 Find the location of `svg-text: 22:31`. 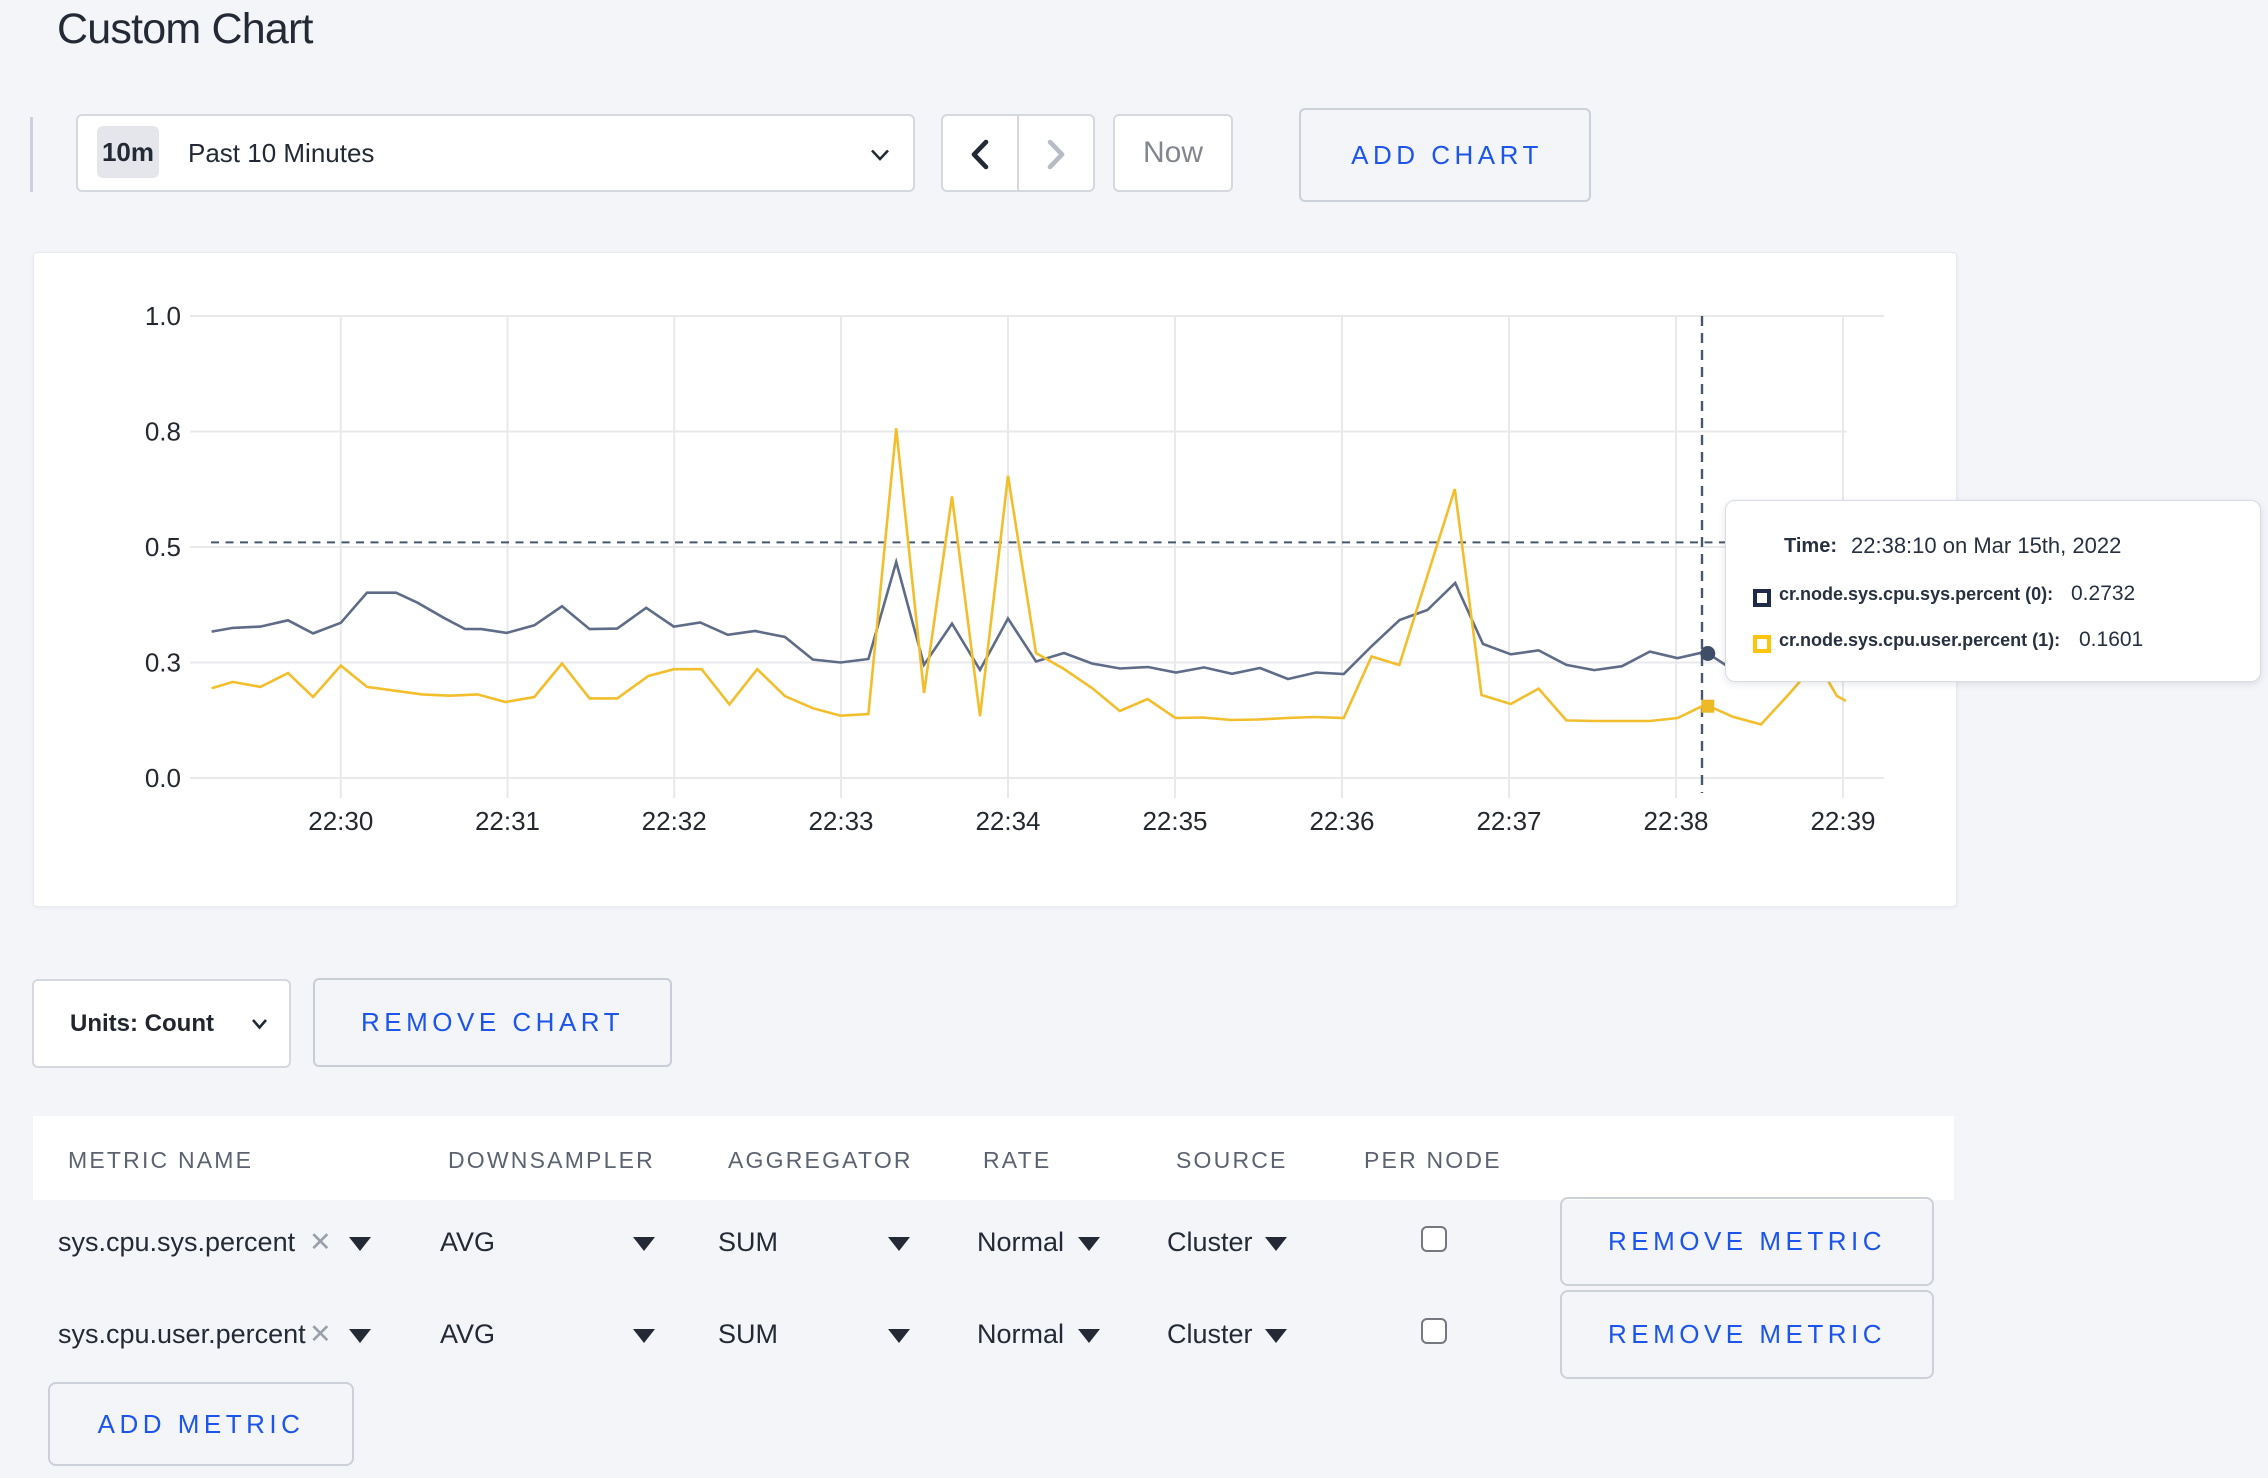

svg-text: 22:31 is located at coordinates (507, 821).